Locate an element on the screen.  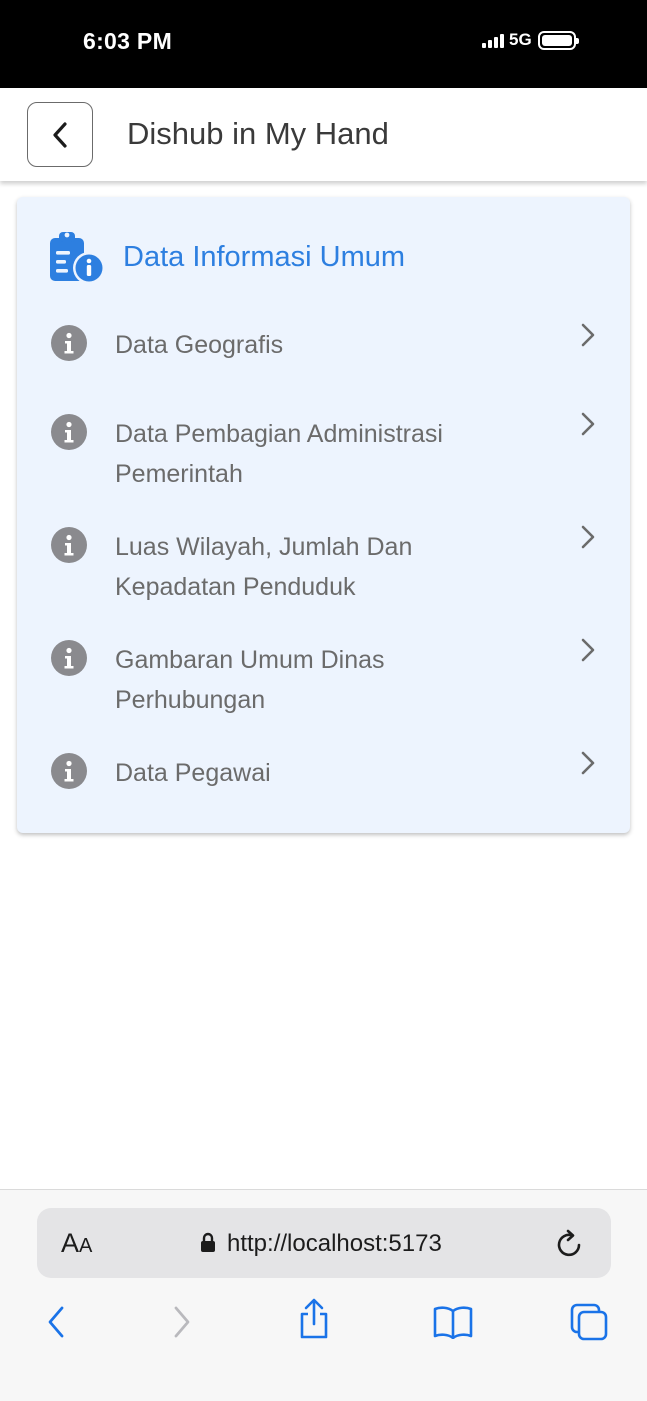
signal-icon is located at coordinates (493, 40).